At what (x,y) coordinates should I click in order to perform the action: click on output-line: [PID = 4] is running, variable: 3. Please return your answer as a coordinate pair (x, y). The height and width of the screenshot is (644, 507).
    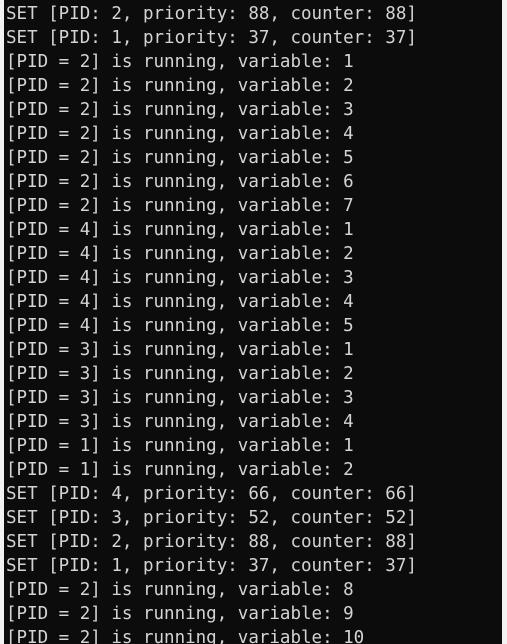
    Looking at the image, I should click on (180, 278).